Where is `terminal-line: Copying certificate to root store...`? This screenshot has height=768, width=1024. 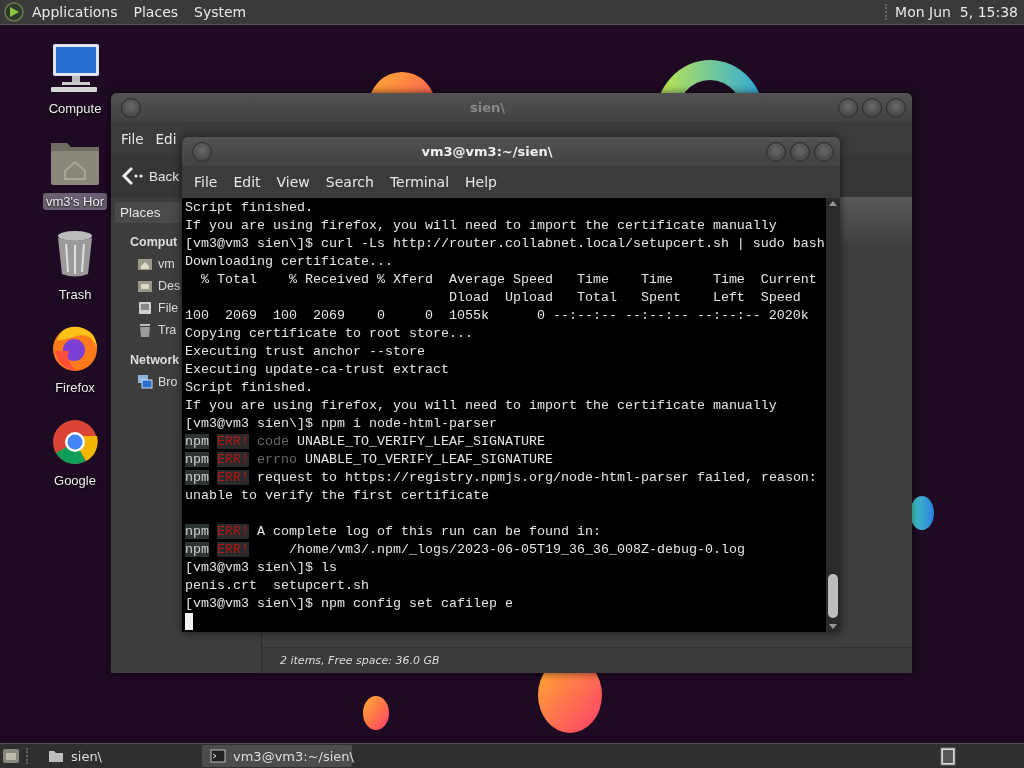 terminal-line: Copying certificate to root store... is located at coordinates (329, 334).